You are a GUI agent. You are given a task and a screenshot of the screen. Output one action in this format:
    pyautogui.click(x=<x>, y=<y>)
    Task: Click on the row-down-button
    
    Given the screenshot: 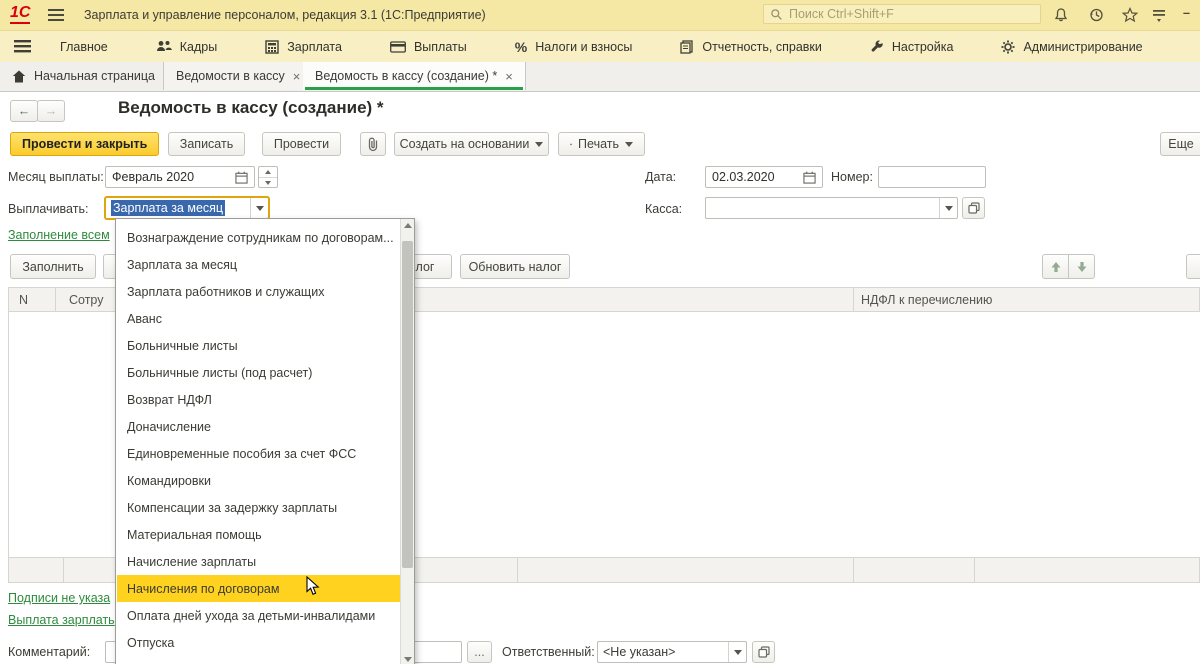 What is the action you would take?
    pyautogui.click(x=1081, y=266)
    